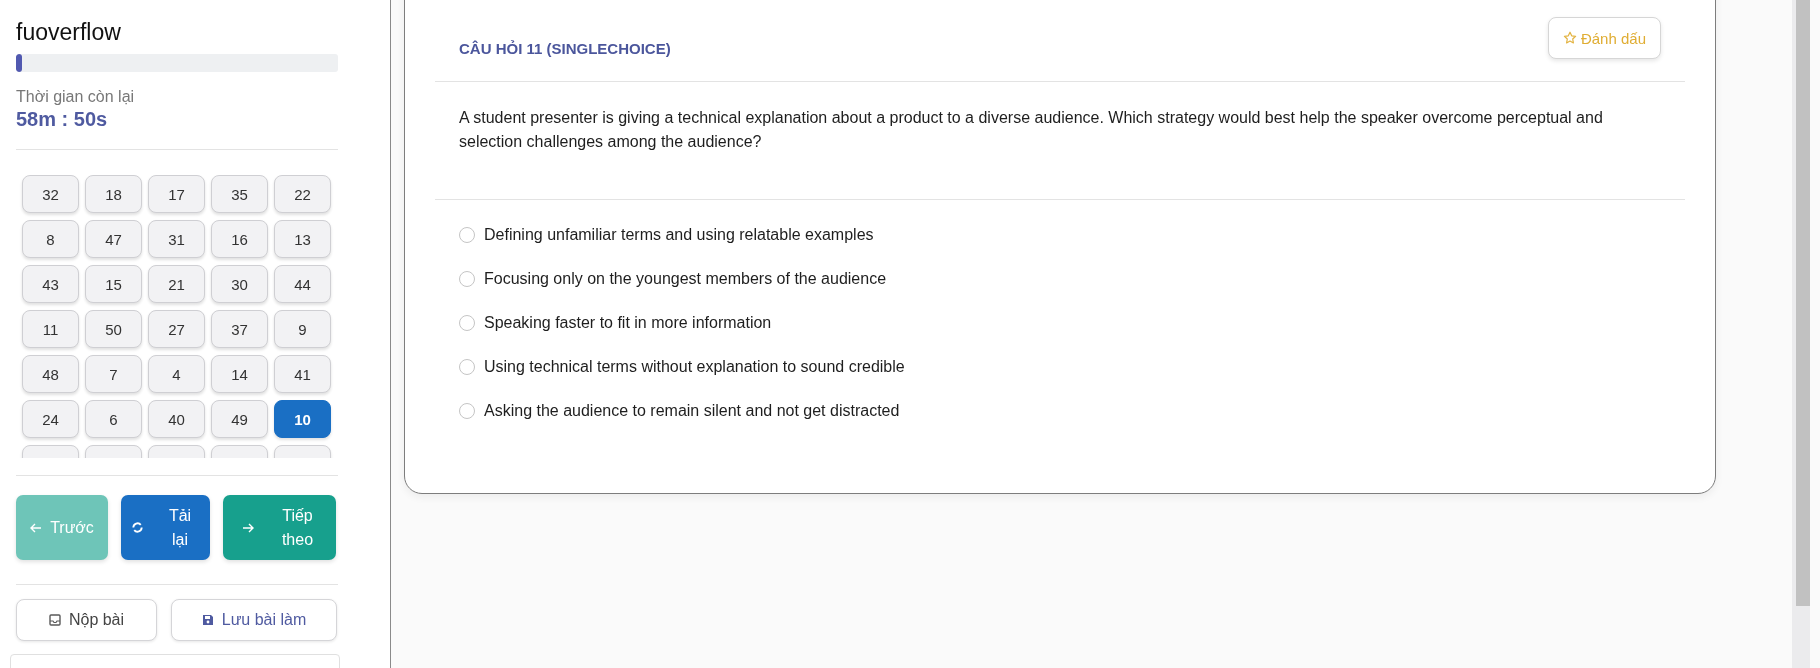 The height and width of the screenshot is (668, 1820). Describe the element at coordinates (50, 239) in the screenshot. I see `question-button: 8` at that location.